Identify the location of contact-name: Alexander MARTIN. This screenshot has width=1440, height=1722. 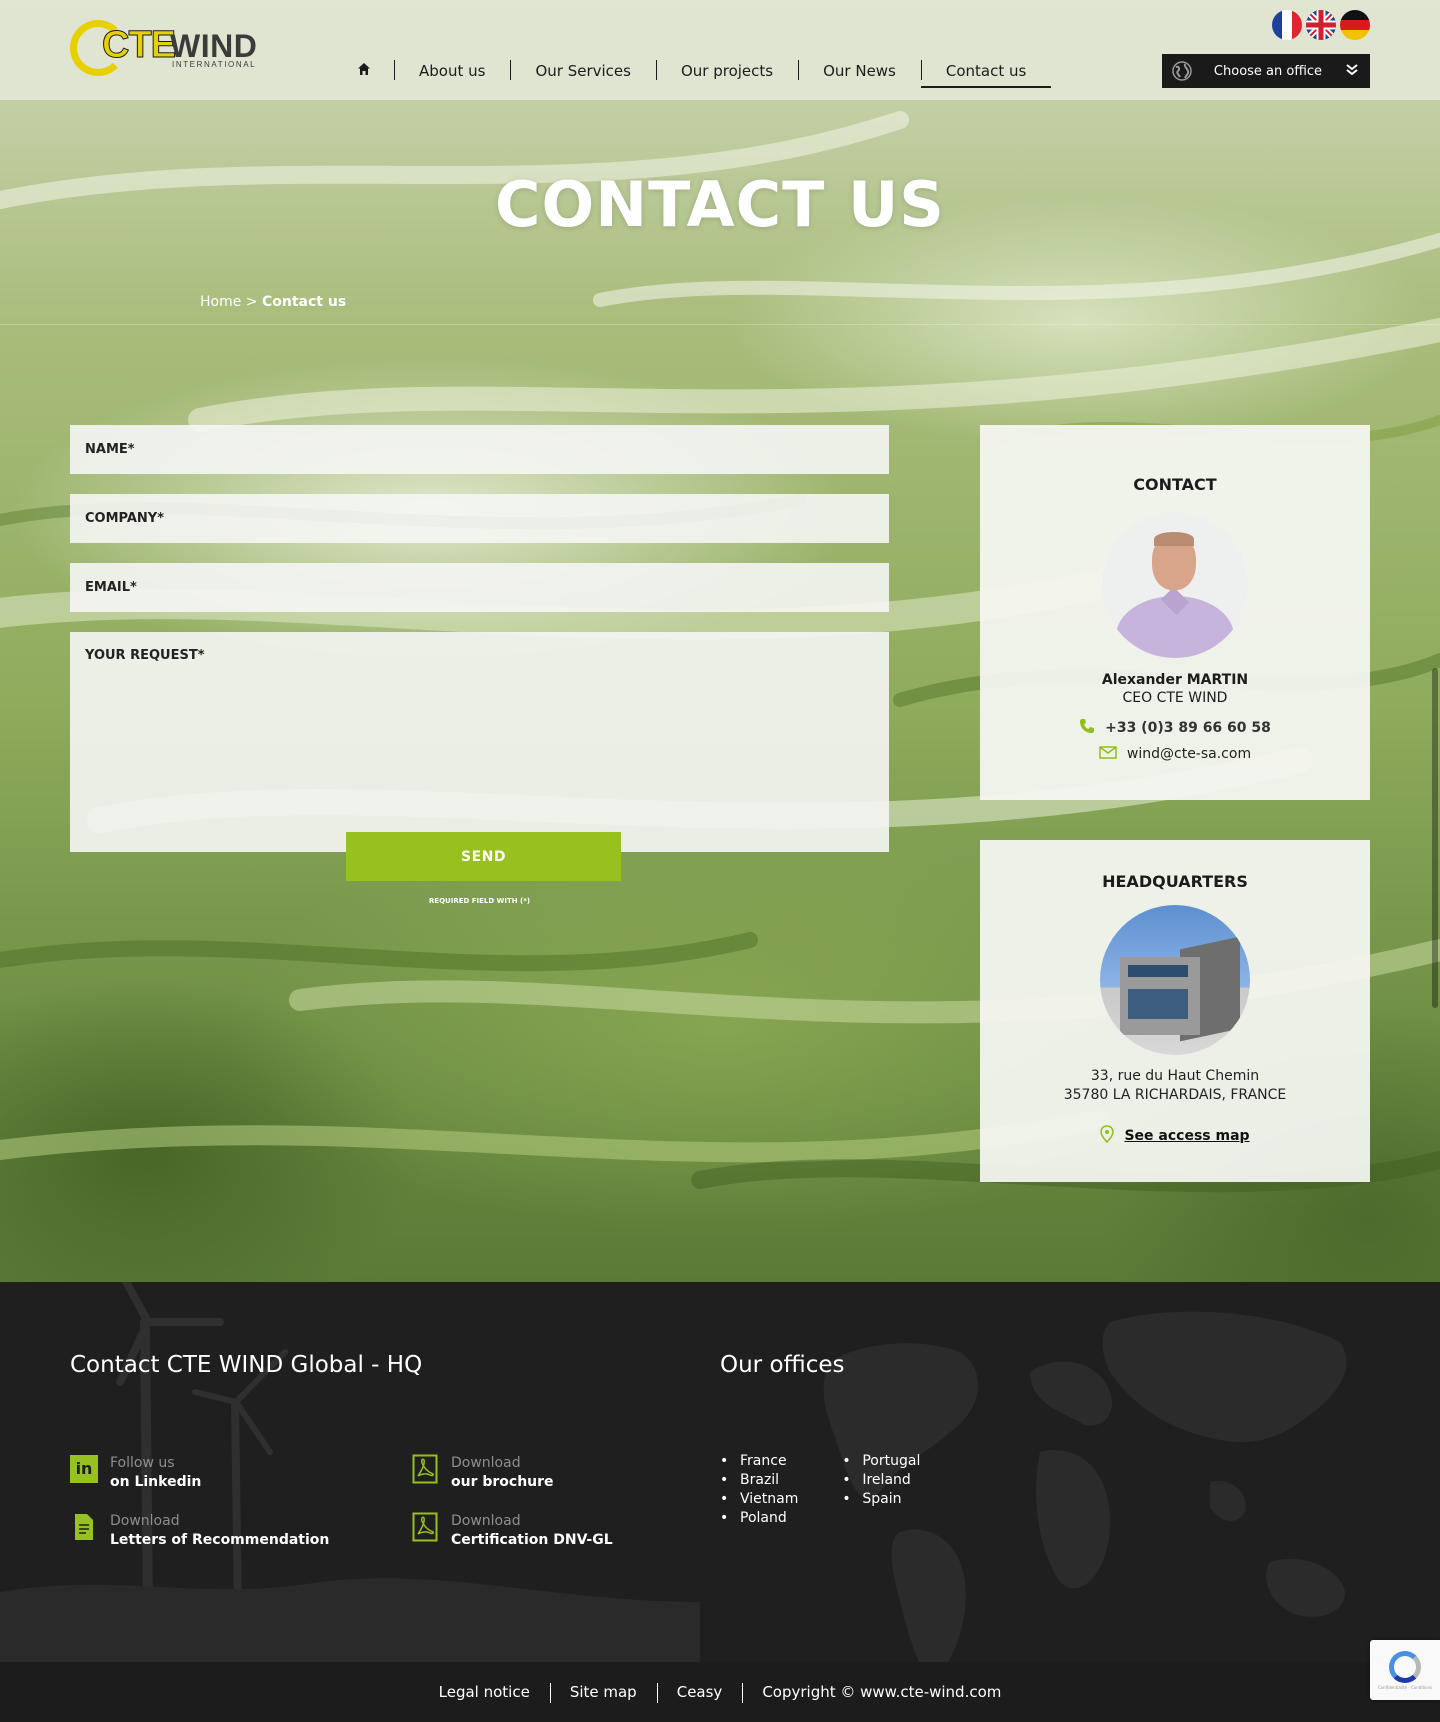
(1175, 680).